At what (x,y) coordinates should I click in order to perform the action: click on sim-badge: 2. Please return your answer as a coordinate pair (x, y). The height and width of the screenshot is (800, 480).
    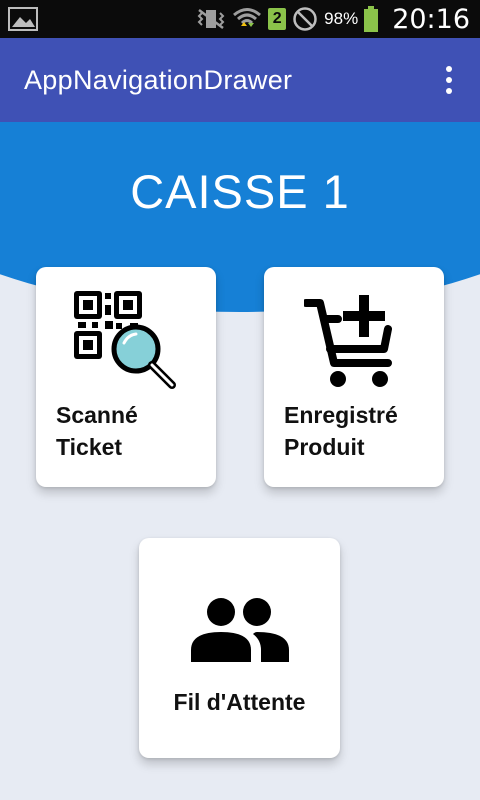
    Looking at the image, I should click on (277, 19).